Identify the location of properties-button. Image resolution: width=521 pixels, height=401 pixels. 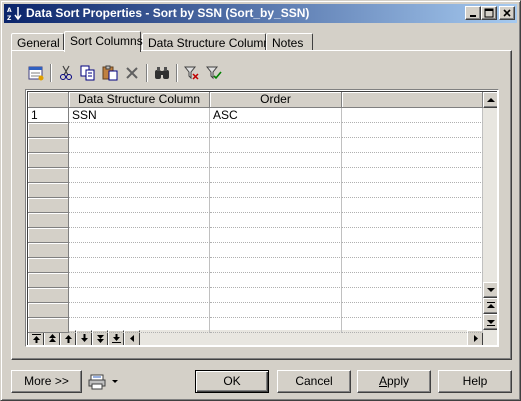
(36, 73).